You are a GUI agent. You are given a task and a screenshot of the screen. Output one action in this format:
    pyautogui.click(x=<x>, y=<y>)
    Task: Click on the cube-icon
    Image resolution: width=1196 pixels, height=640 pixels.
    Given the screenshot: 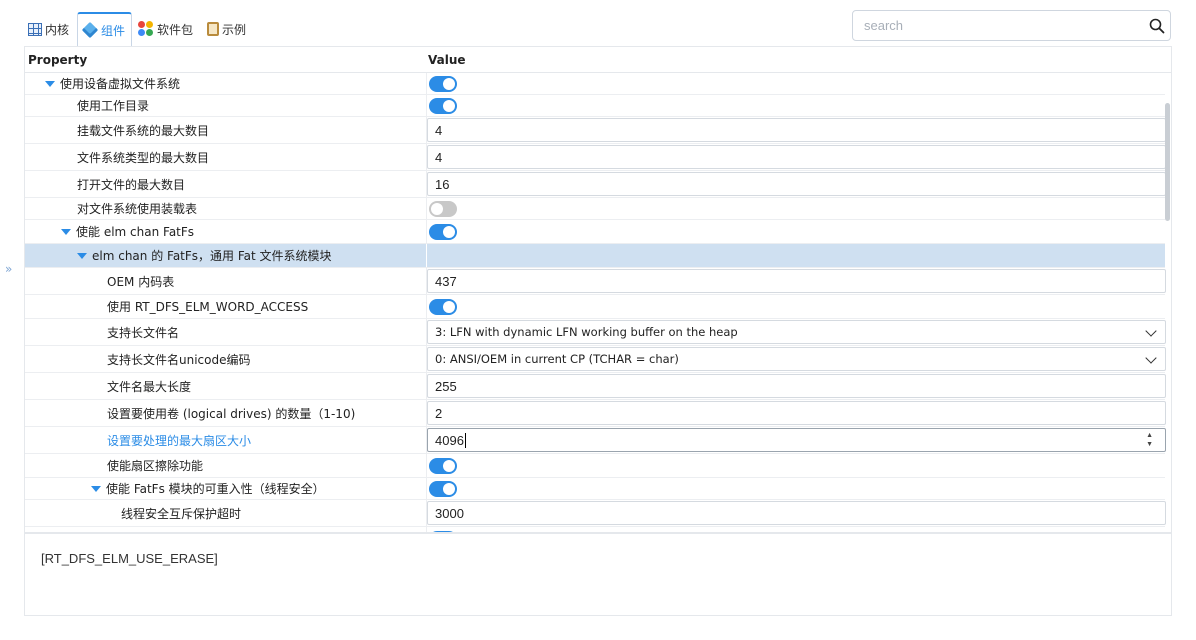 What is the action you would take?
    pyautogui.click(x=90, y=30)
    